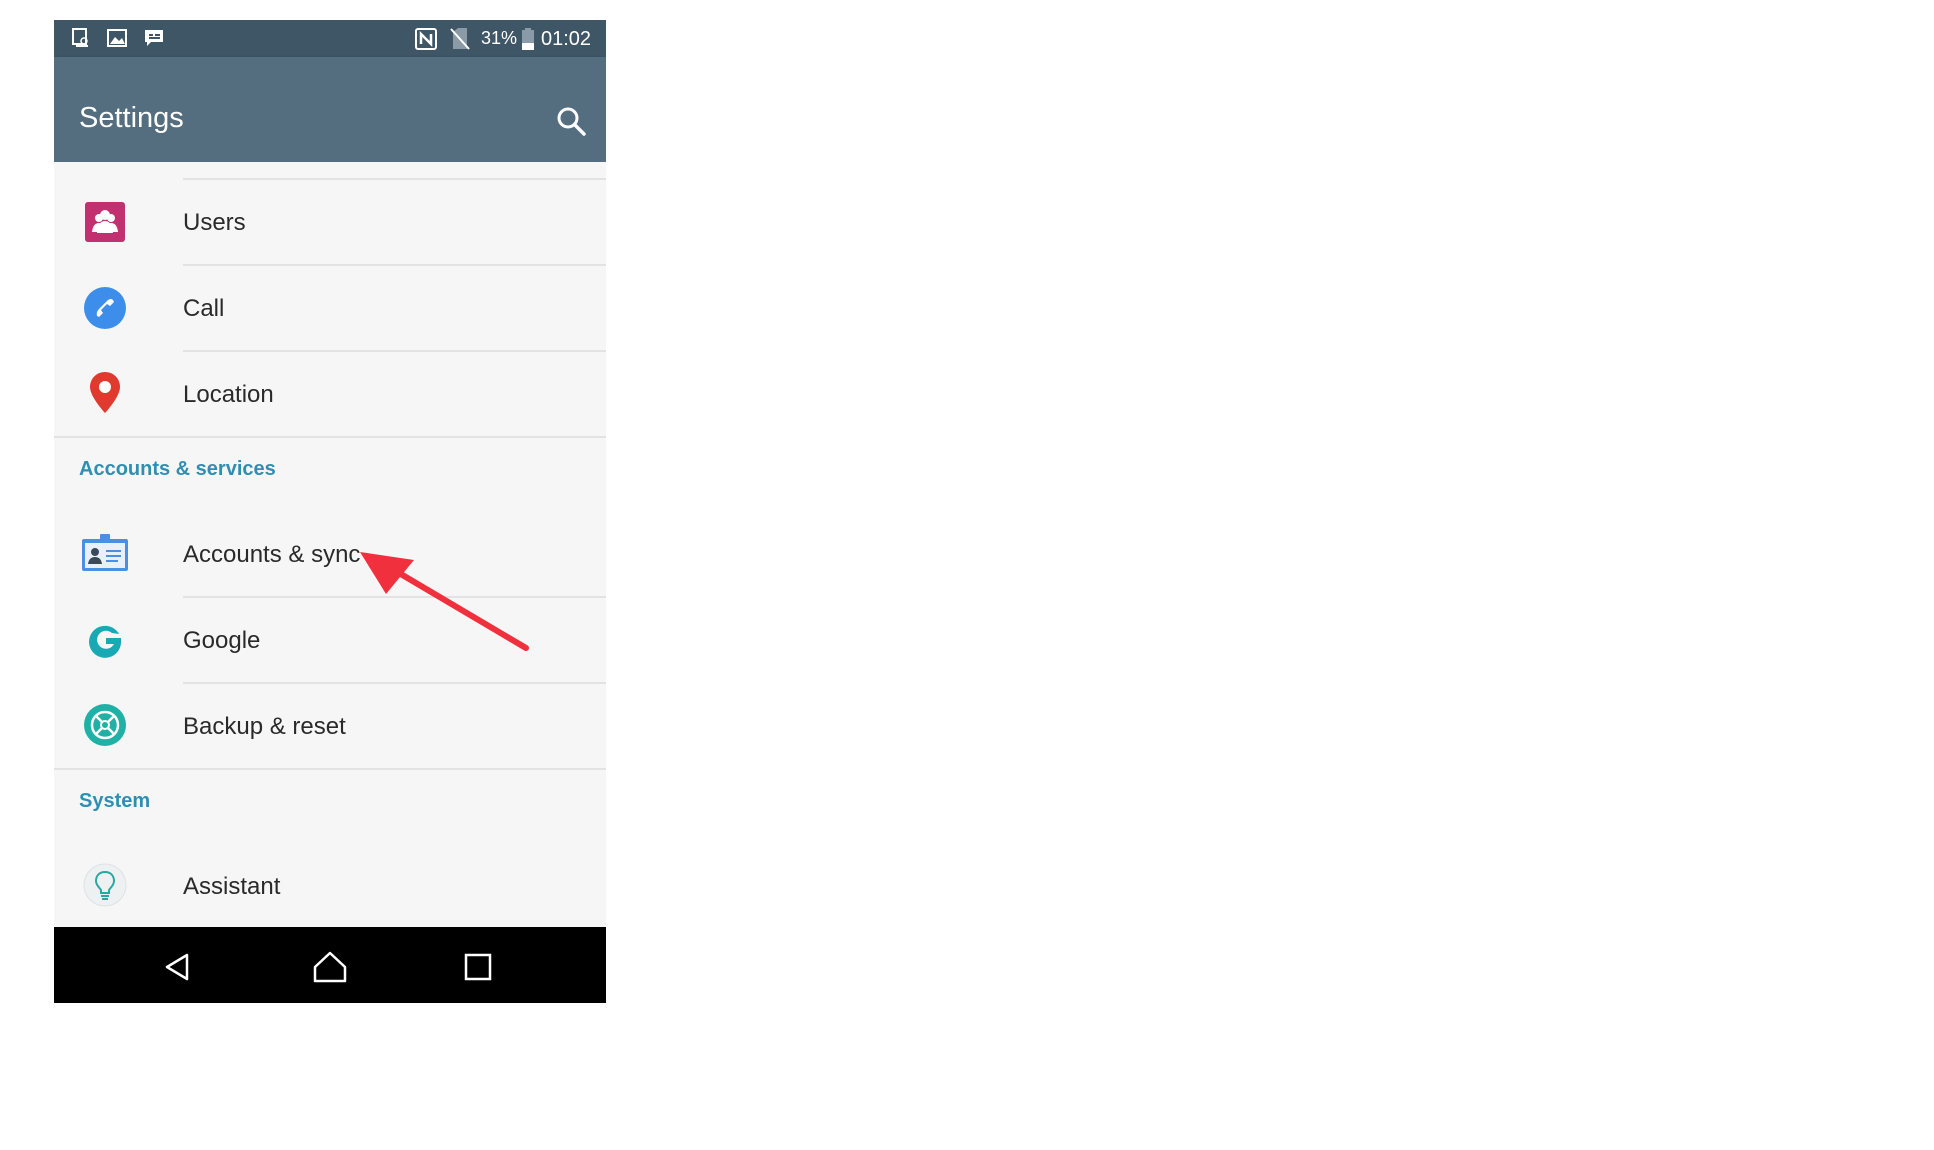  Describe the element at coordinates (478, 967) in the screenshot. I see `recents-icon` at that location.